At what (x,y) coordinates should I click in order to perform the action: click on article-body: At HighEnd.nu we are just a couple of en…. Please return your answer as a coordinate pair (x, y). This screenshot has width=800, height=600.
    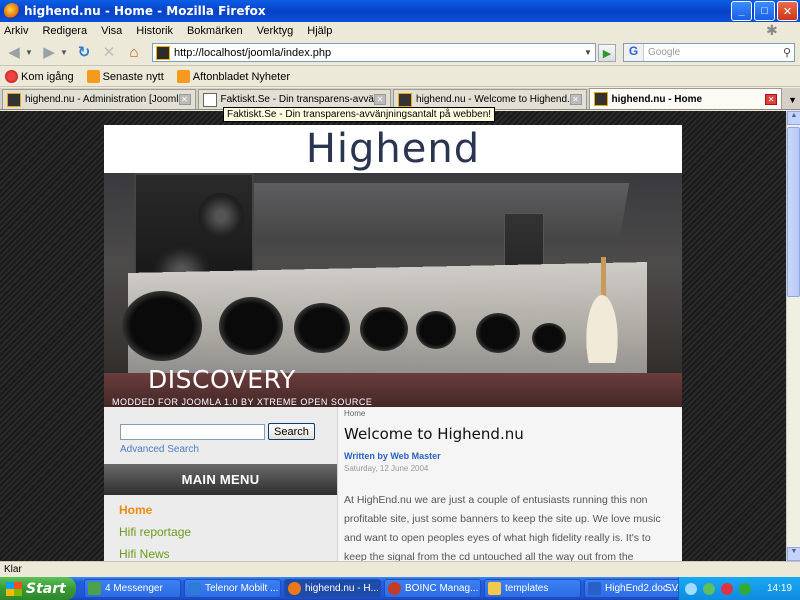
    Looking at the image, I should click on (502, 527).